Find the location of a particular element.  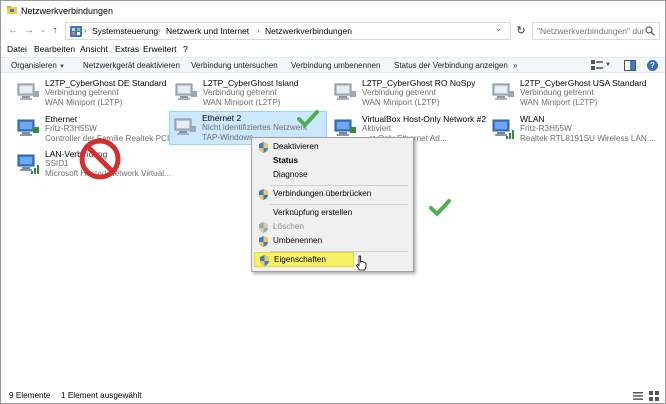

menu-extras: Extras is located at coordinates (127, 49).